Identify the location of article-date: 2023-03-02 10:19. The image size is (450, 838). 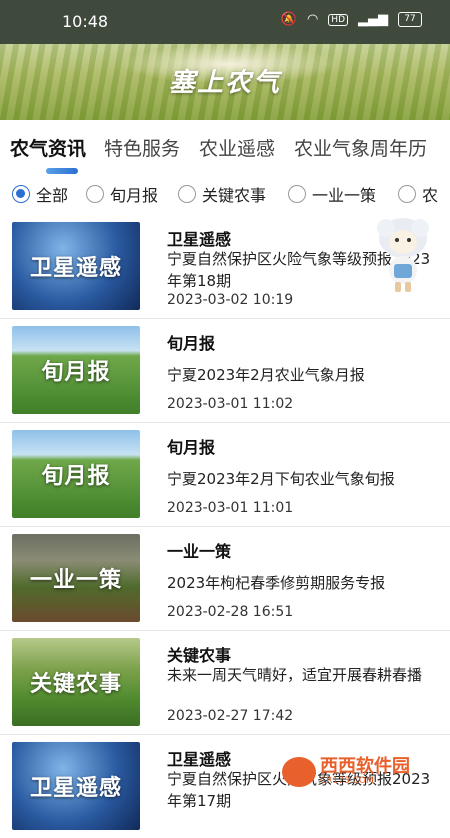
(230, 300).